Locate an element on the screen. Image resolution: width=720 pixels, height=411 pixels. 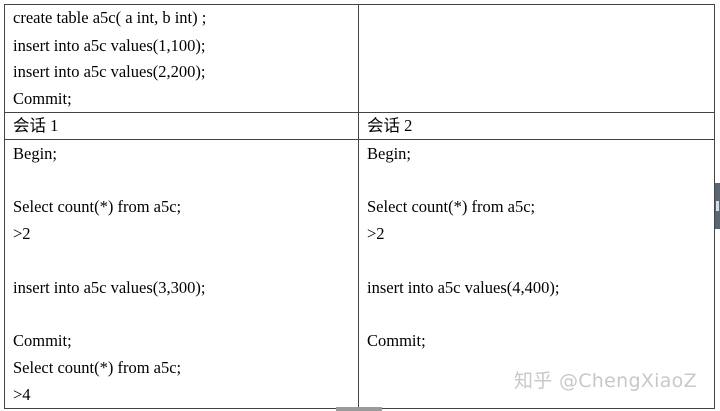
setup-line: insert into a5c values(2,200); is located at coordinates (109, 71).